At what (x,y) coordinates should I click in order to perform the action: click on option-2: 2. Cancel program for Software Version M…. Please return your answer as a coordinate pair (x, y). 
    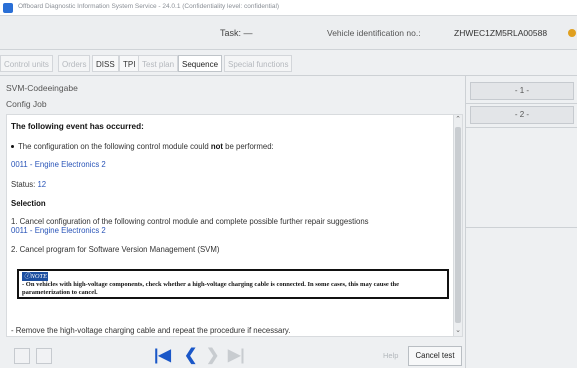
    Looking at the image, I should click on (115, 249).